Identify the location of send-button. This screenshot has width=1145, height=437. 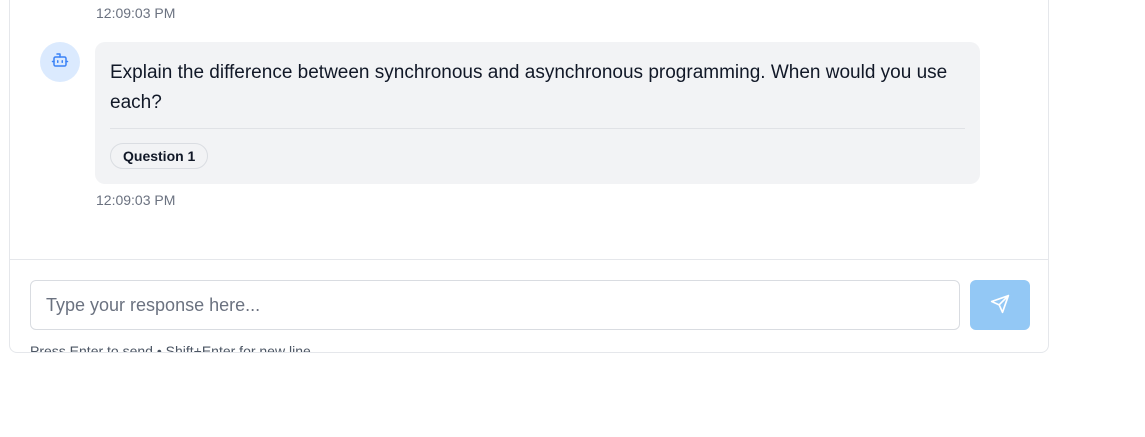
(1000, 305).